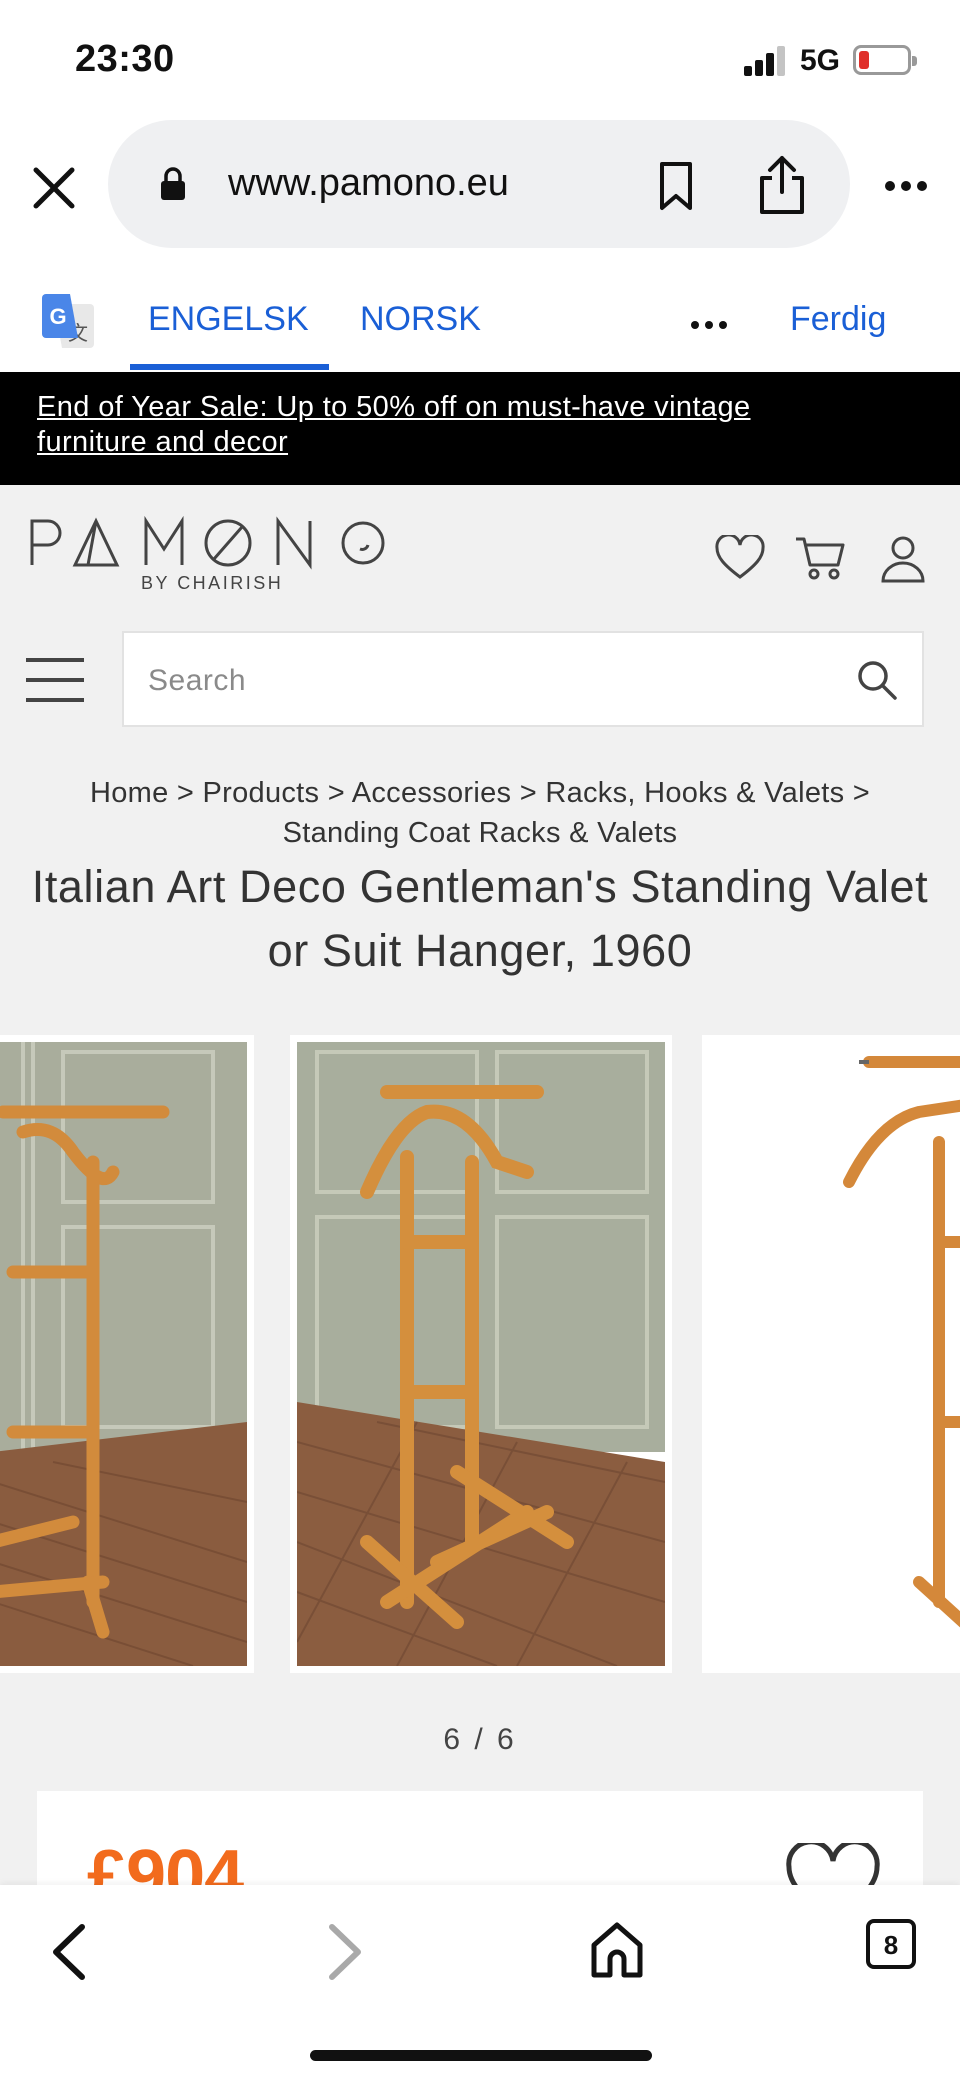 This screenshot has height=2078, width=960. Describe the element at coordinates (480, 1981) in the screenshot. I see `browser-toolbar: 8` at that location.